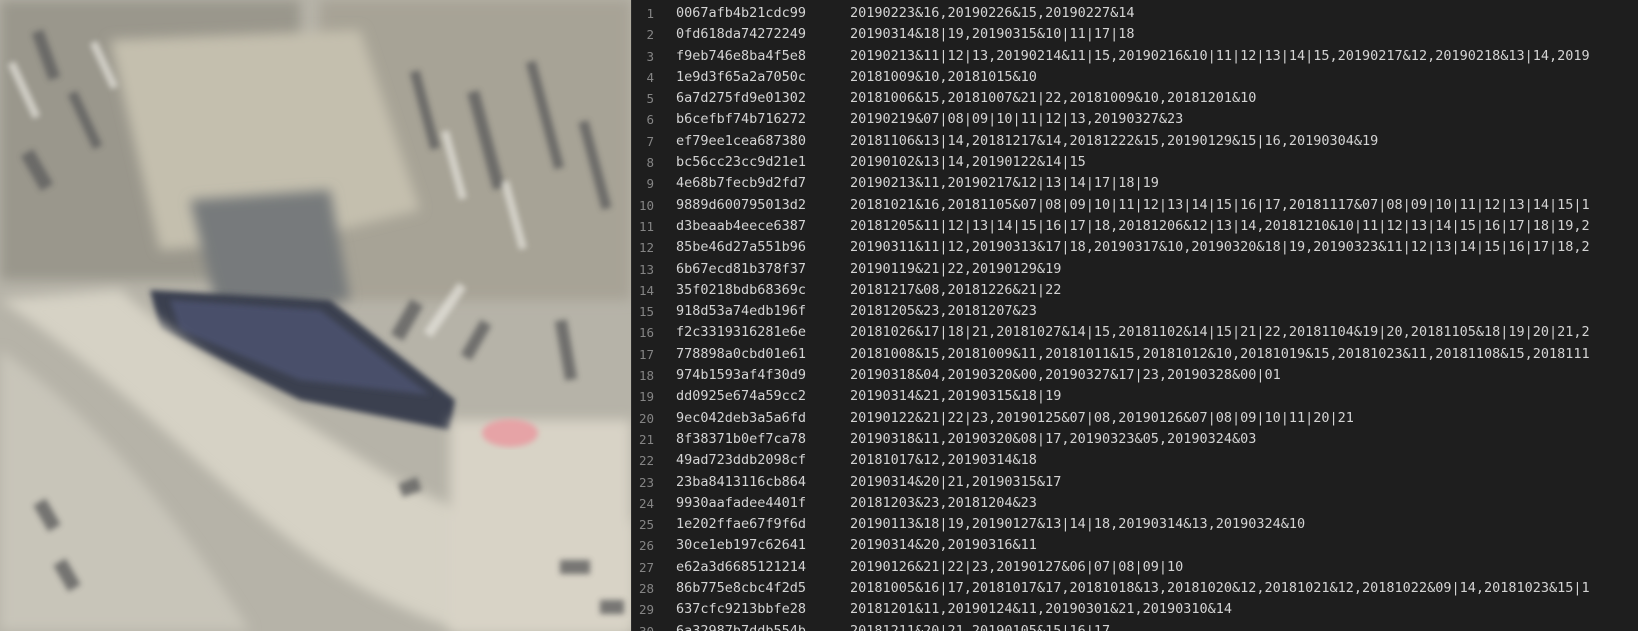 The image size is (1638, 631). I want to click on record-id: 4e68b7fecb9d2fd7, so click(741, 183).